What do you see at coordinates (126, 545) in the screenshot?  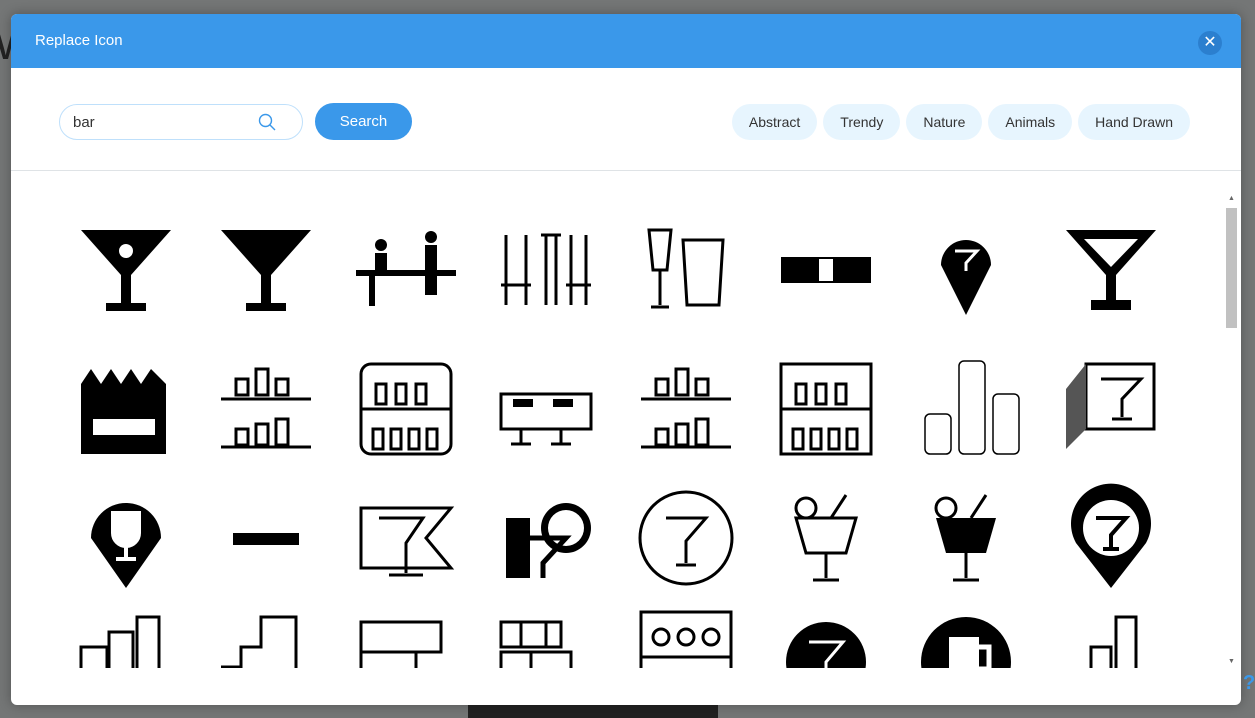 I see `wine-map-pin-icon` at bounding box center [126, 545].